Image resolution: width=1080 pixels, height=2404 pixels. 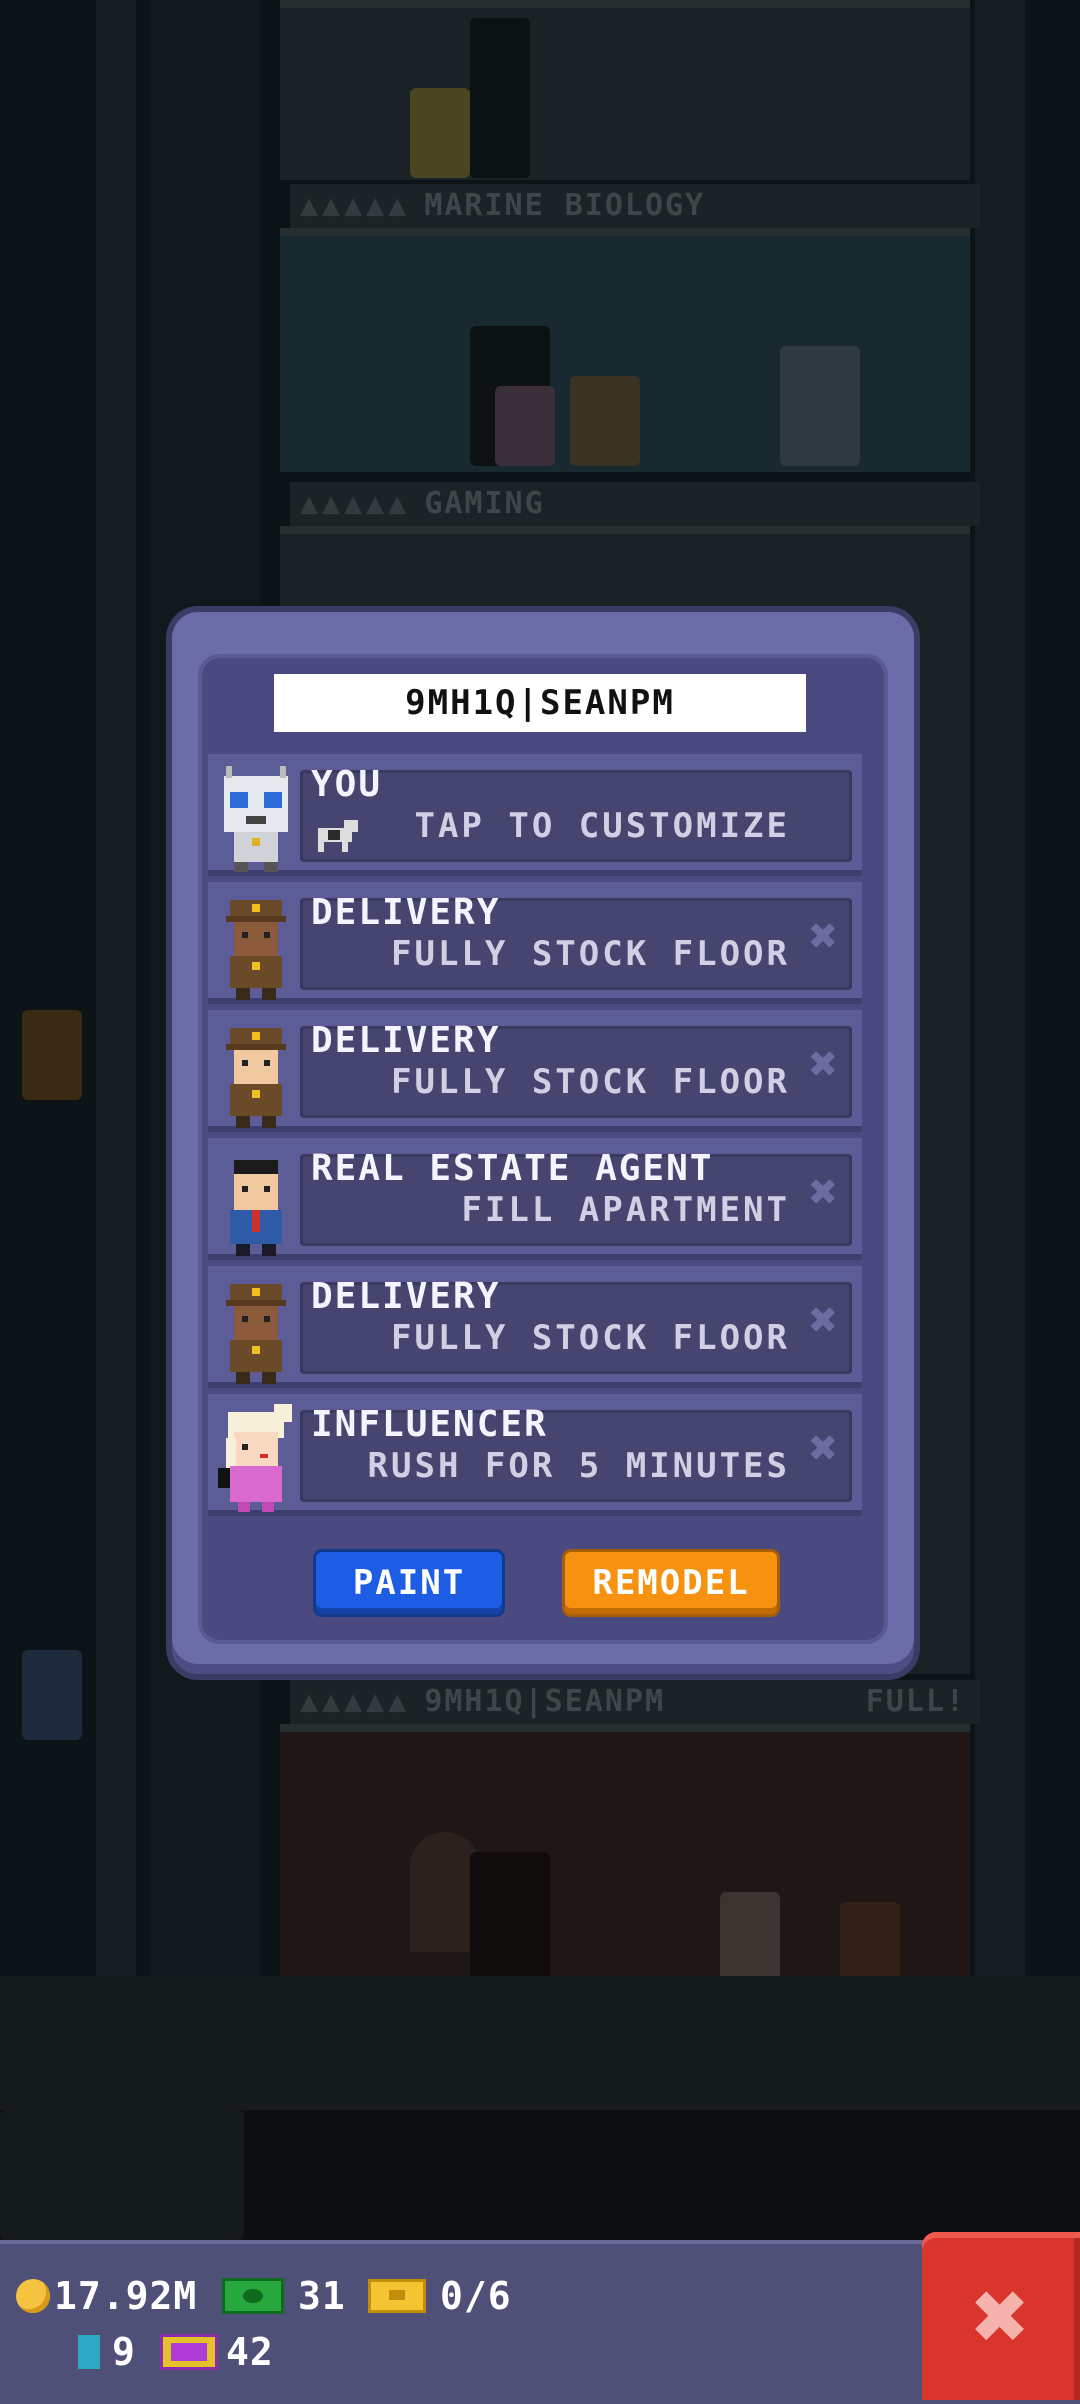 What do you see at coordinates (540, 2175) in the screenshot?
I see `underground` at bounding box center [540, 2175].